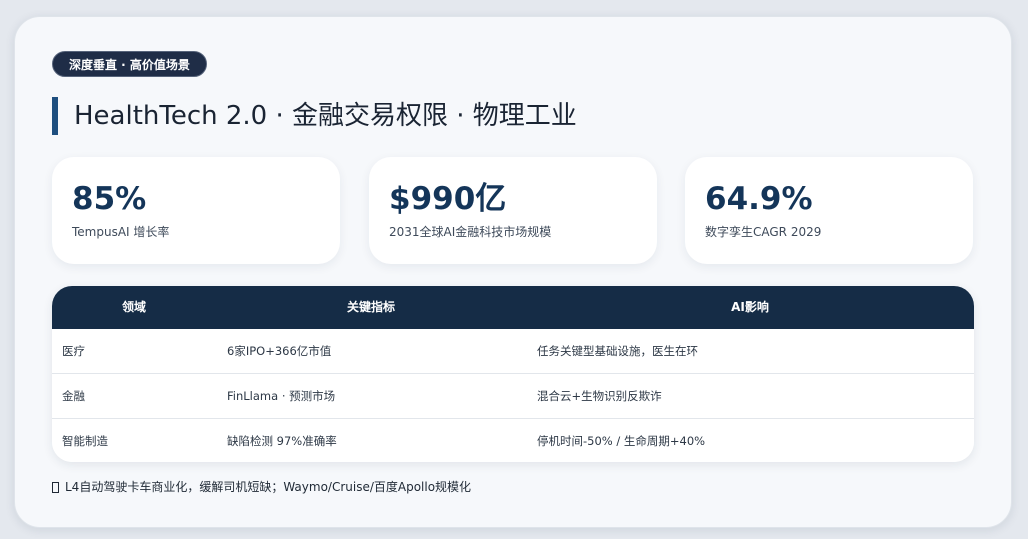 Image resolution: width=1028 pixels, height=539 pixels. I want to click on table-row: 金融 FinLlama · 预测市场 混合云+生物识别反欺诈, so click(513, 396).